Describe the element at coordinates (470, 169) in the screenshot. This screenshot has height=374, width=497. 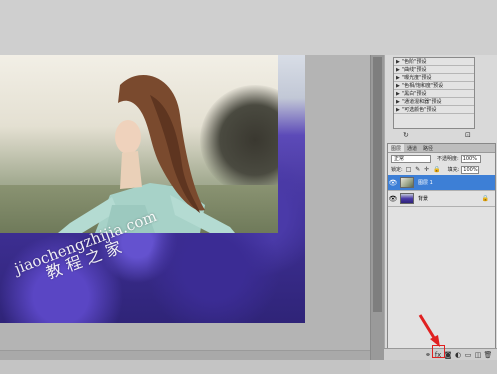
I see `fill-input: 100%` at that location.